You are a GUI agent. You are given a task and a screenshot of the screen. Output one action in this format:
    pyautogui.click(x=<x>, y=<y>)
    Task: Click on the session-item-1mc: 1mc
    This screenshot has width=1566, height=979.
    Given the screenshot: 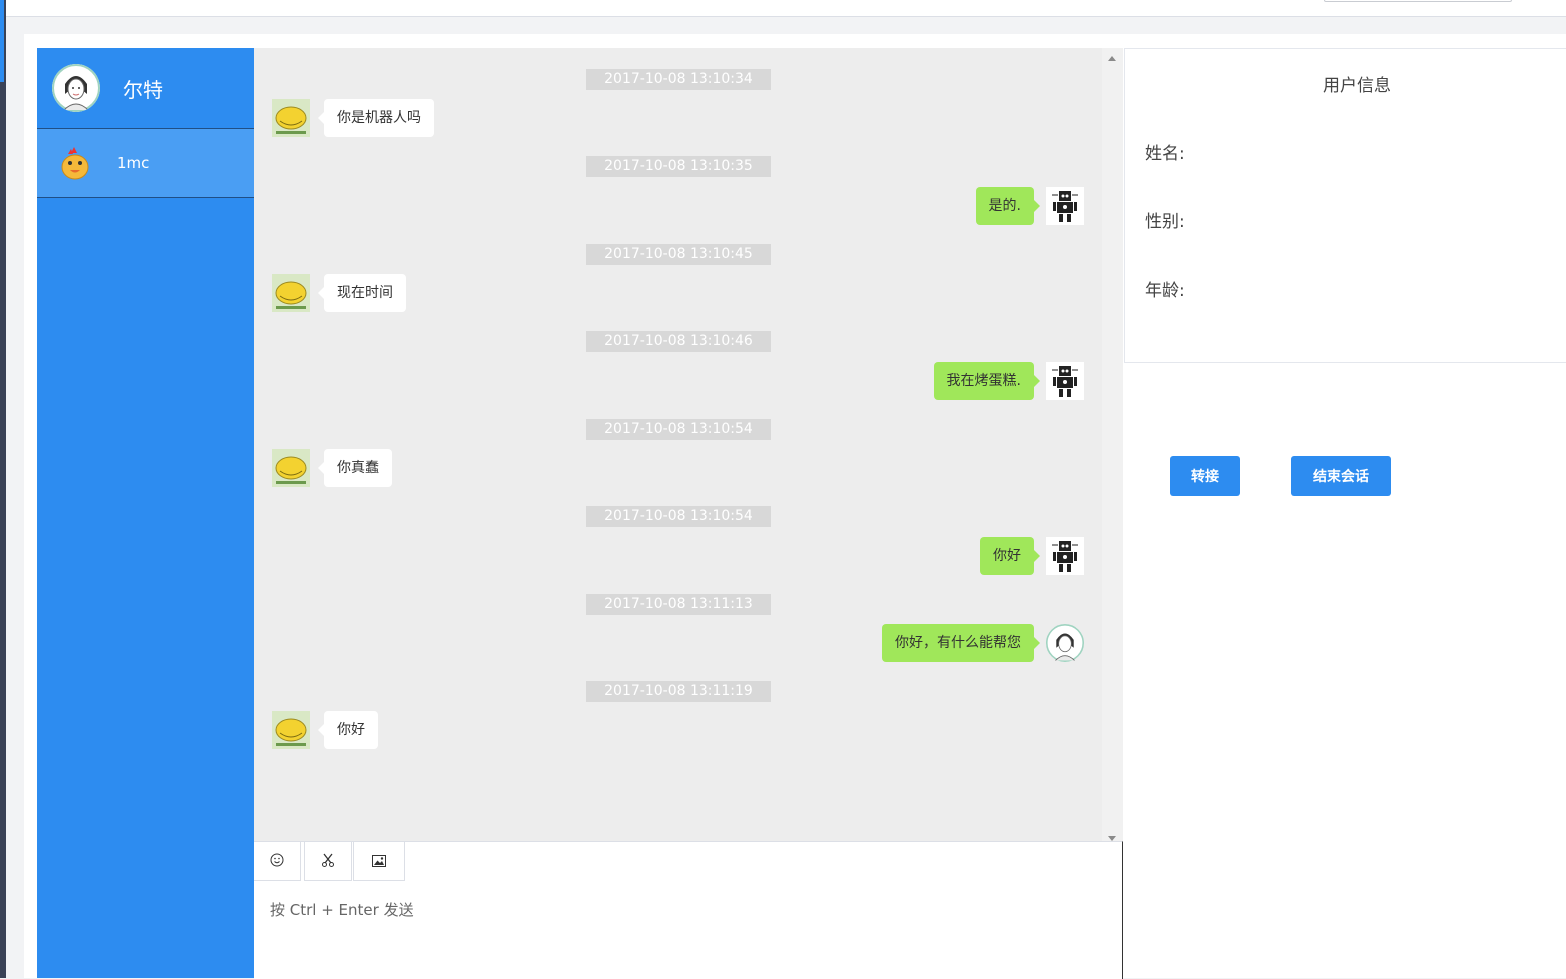 What is the action you would take?
    pyautogui.click(x=145, y=163)
    